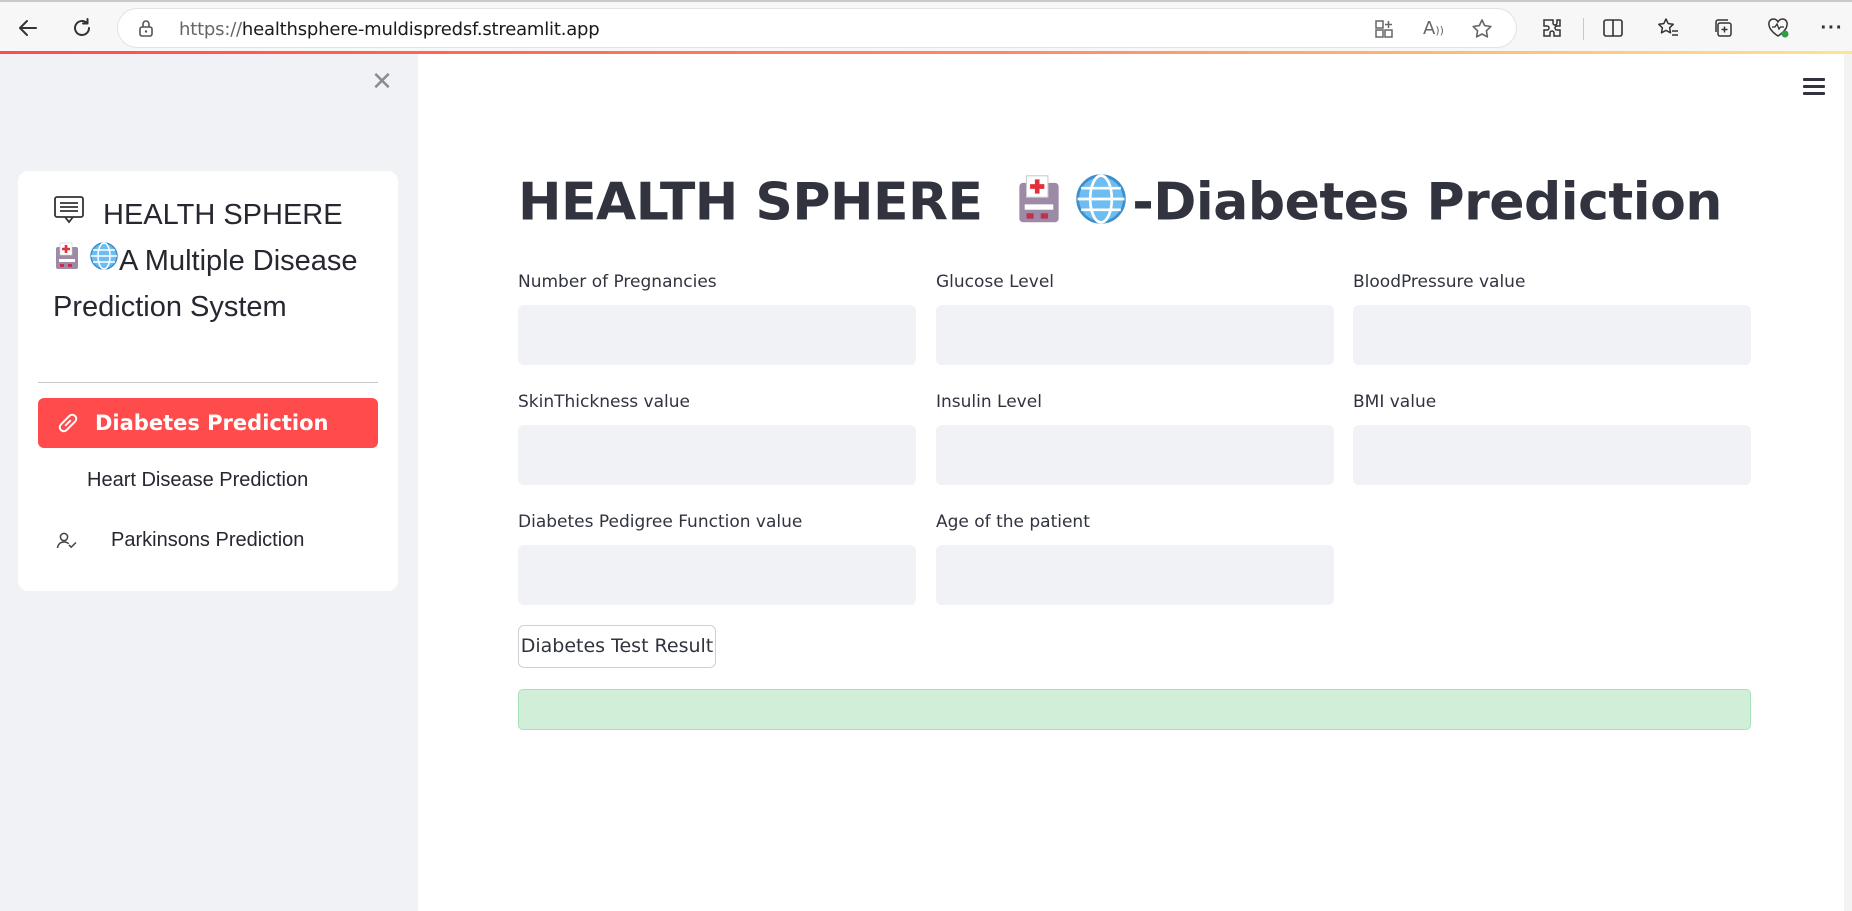  Describe the element at coordinates (146, 30) in the screenshot. I see `lock-icon` at that location.